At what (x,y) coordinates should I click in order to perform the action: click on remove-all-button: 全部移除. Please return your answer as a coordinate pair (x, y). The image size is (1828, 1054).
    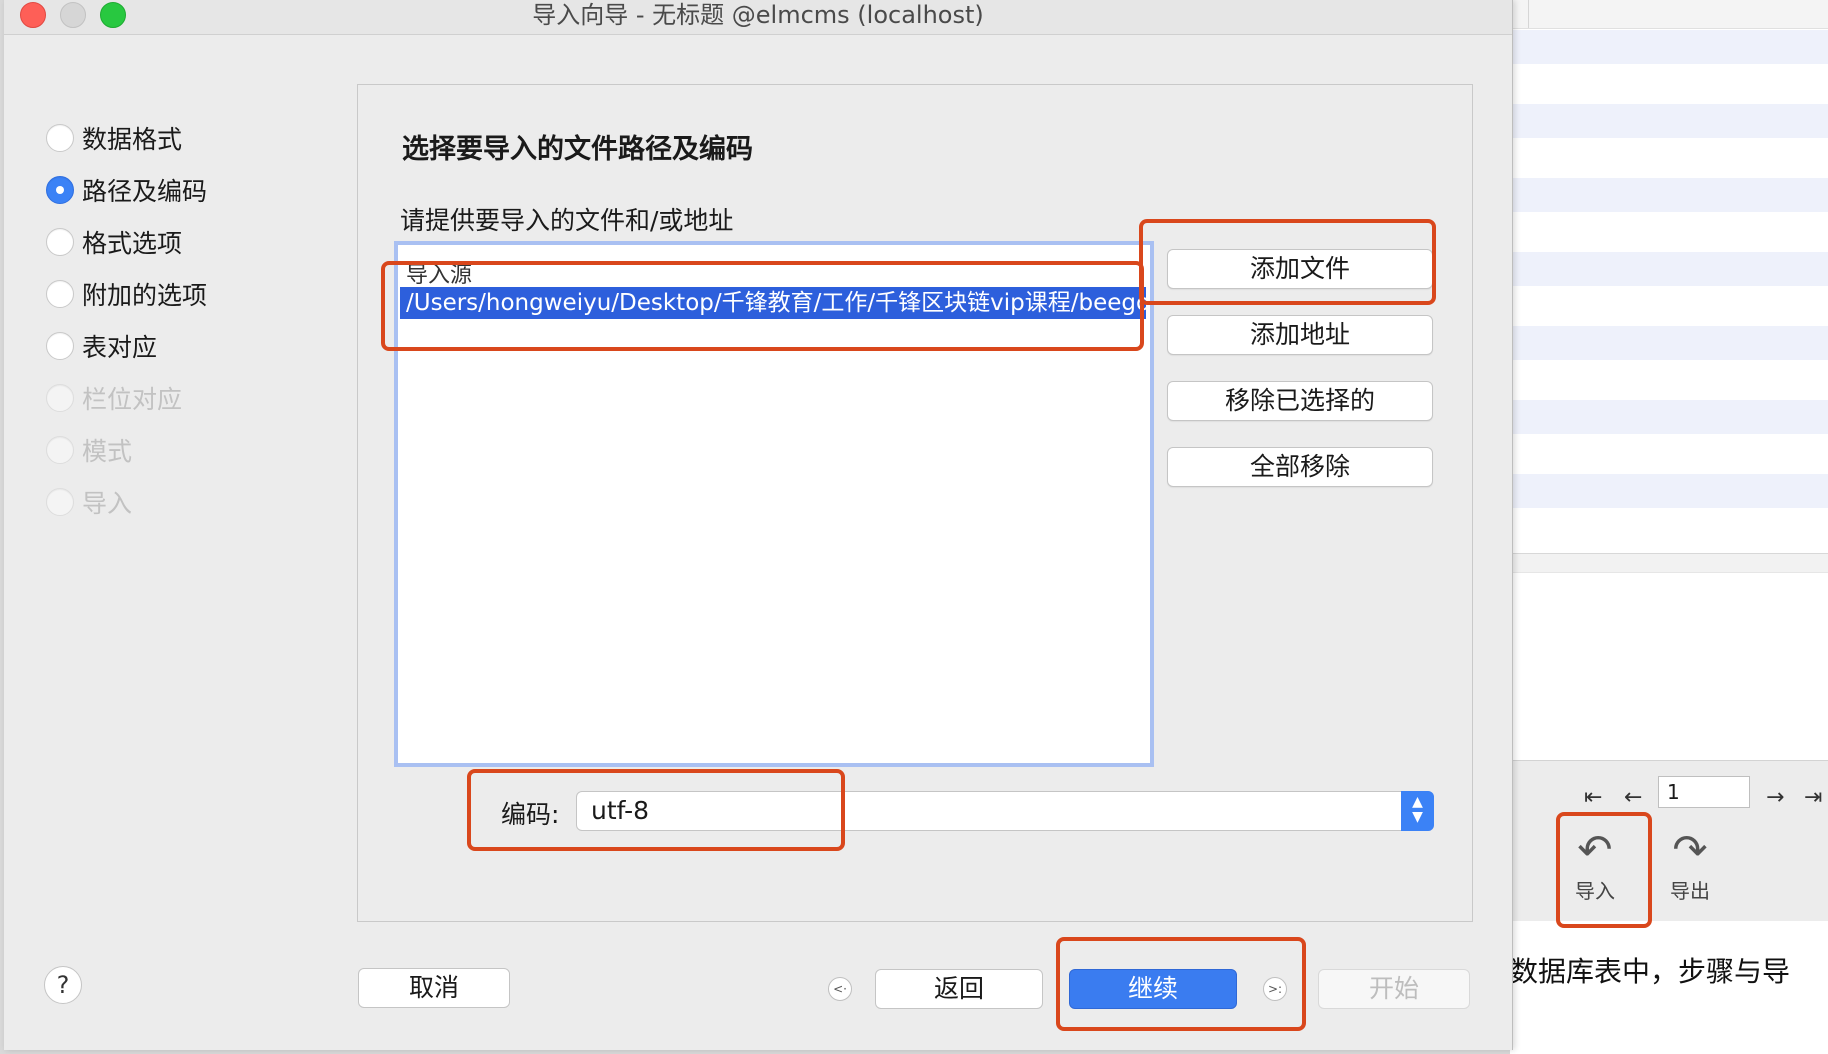
    Looking at the image, I should click on (1300, 467).